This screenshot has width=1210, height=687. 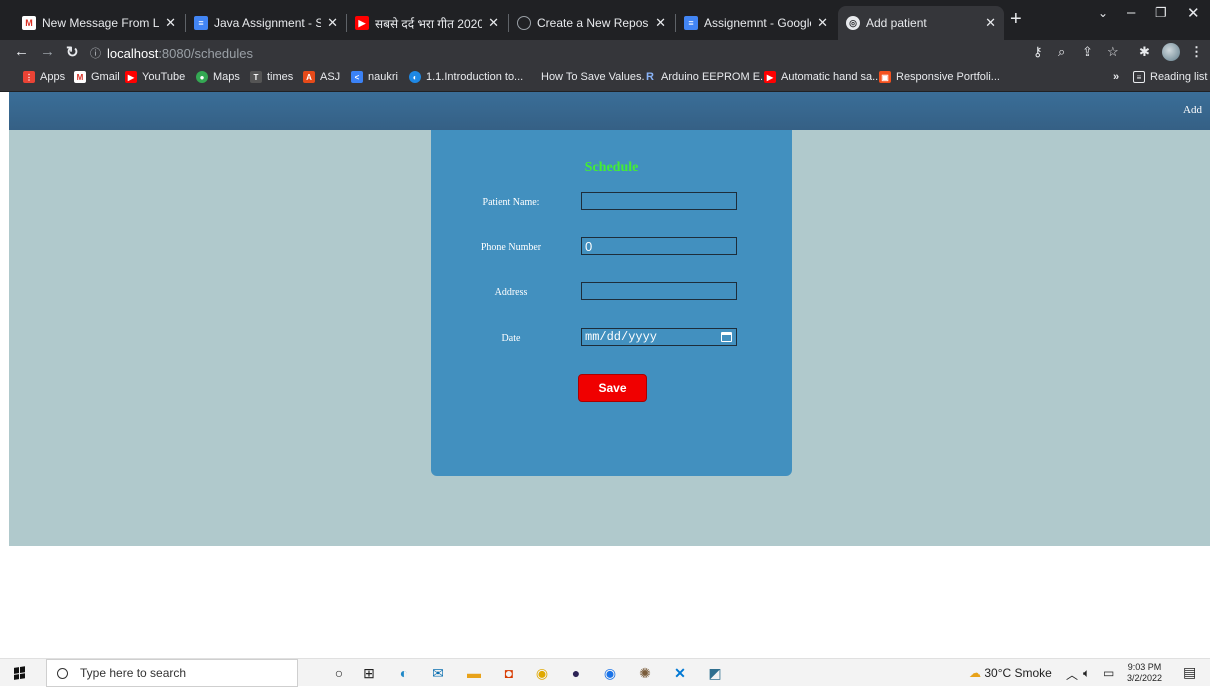 I want to click on clock-time: 9:03 PM, so click(x=1144, y=667).